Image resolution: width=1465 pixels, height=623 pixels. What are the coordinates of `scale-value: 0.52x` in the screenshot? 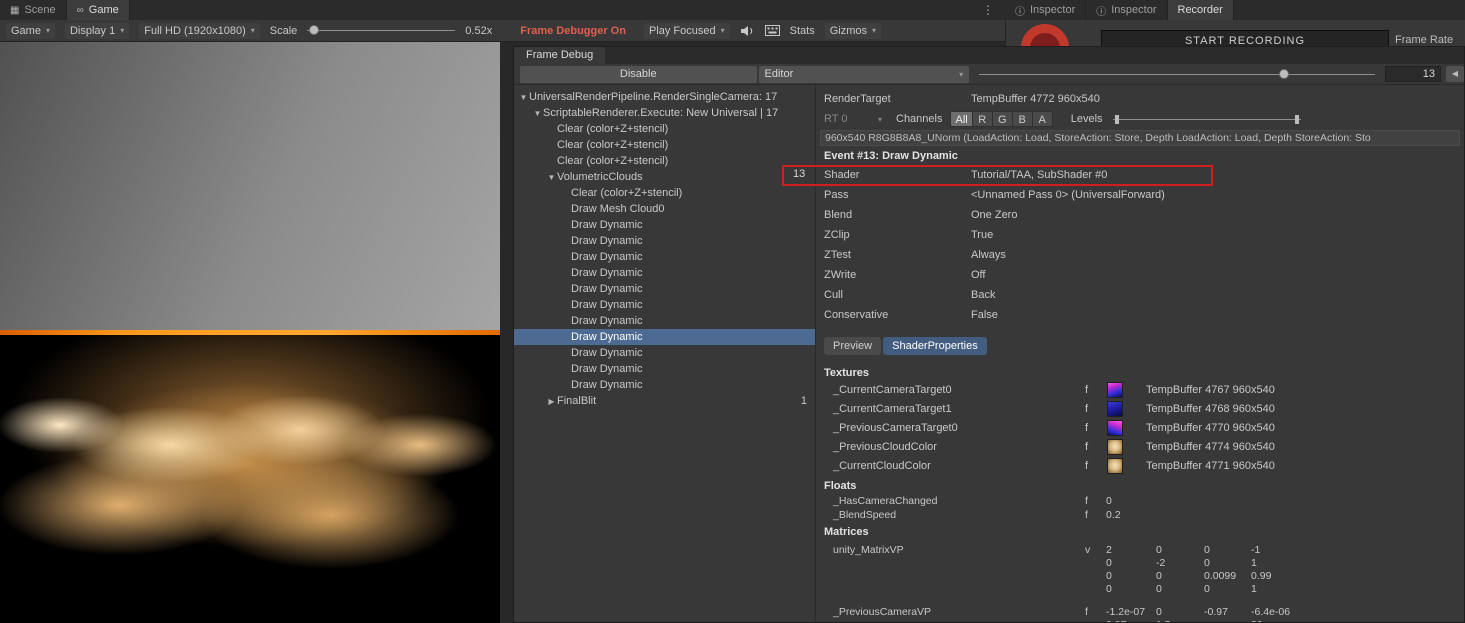 It's located at (479, 30).